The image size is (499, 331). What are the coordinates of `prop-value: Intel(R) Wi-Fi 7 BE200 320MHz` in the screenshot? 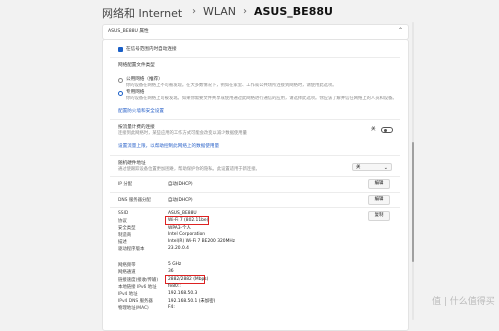 It's located at (201, 241).